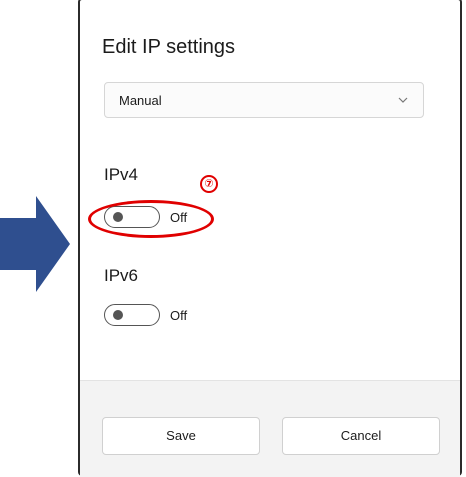 The image size is (466, 477). What do you see at coordinates (361, 436) in the screenshot?
I see `cancel-button: Cancel` at bounding box center [361, 436].